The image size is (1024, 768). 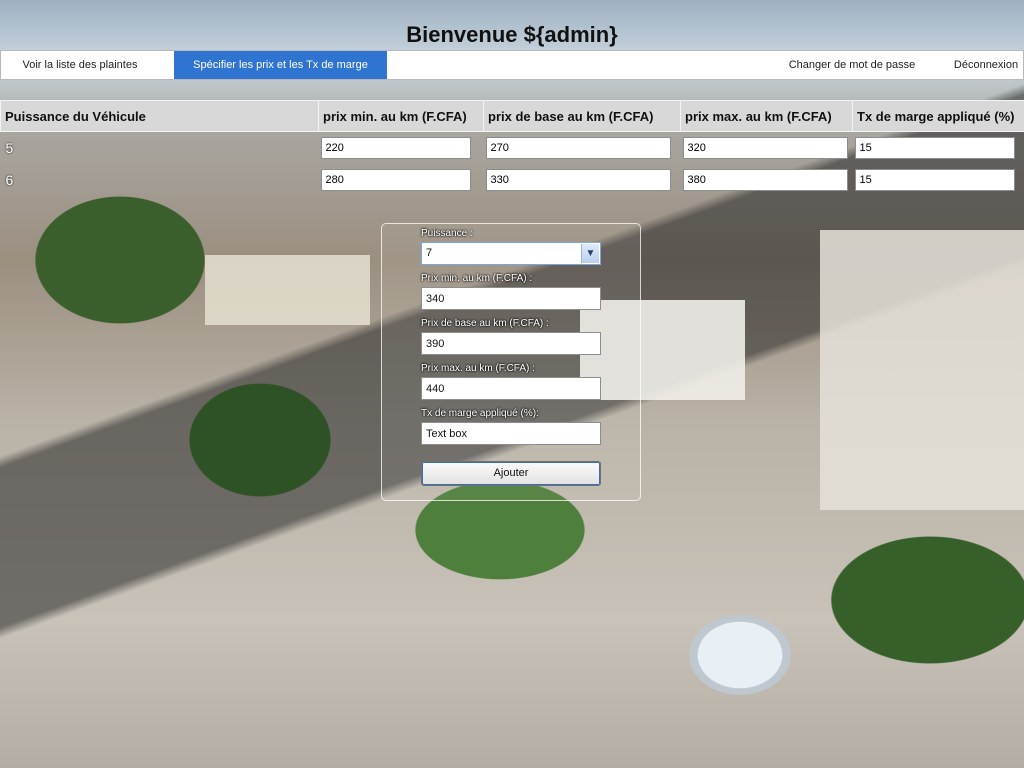 I want to click on table-row: 6, so click(x=512, y=180).